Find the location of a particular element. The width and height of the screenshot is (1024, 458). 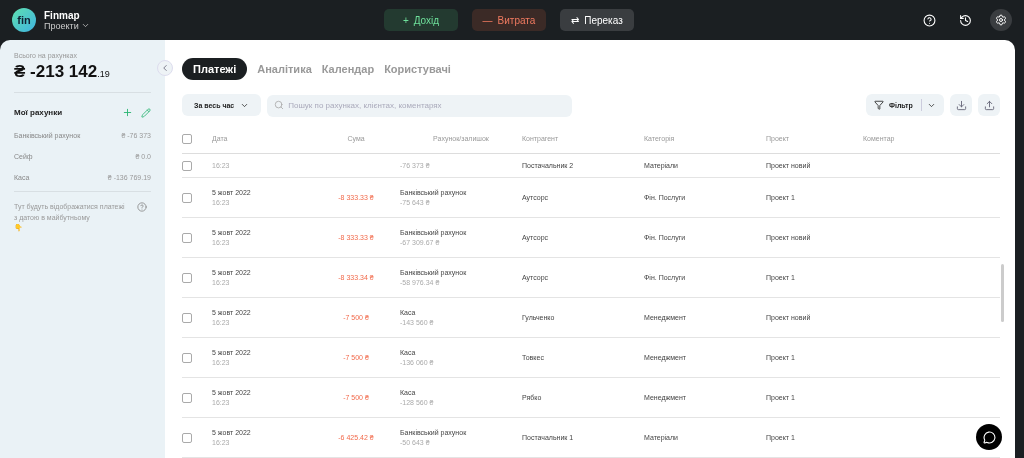

funnel-icon is located at coordinates (879, 105).